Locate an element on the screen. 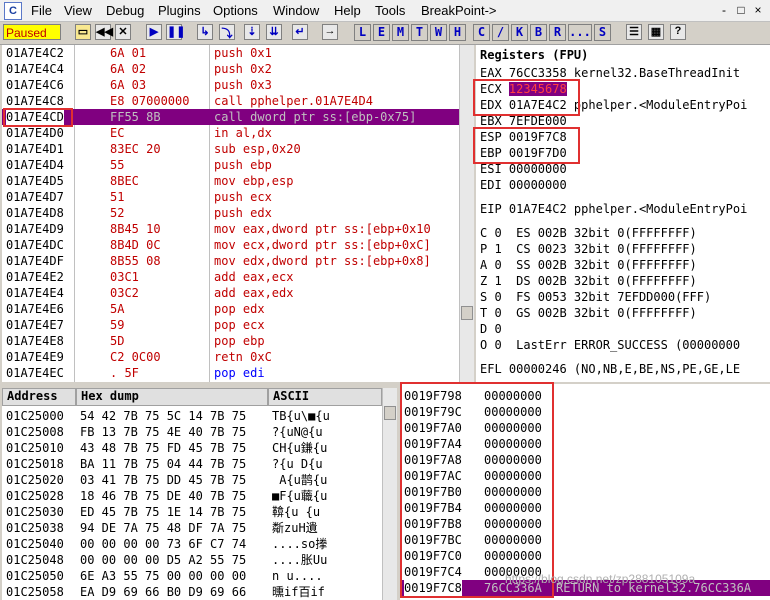 The width and height of the screenshot is (770, 600). disasm-row: 01A7E4D1 83EC 20 sub esp,0x20 is located at coordinates (231, 149).